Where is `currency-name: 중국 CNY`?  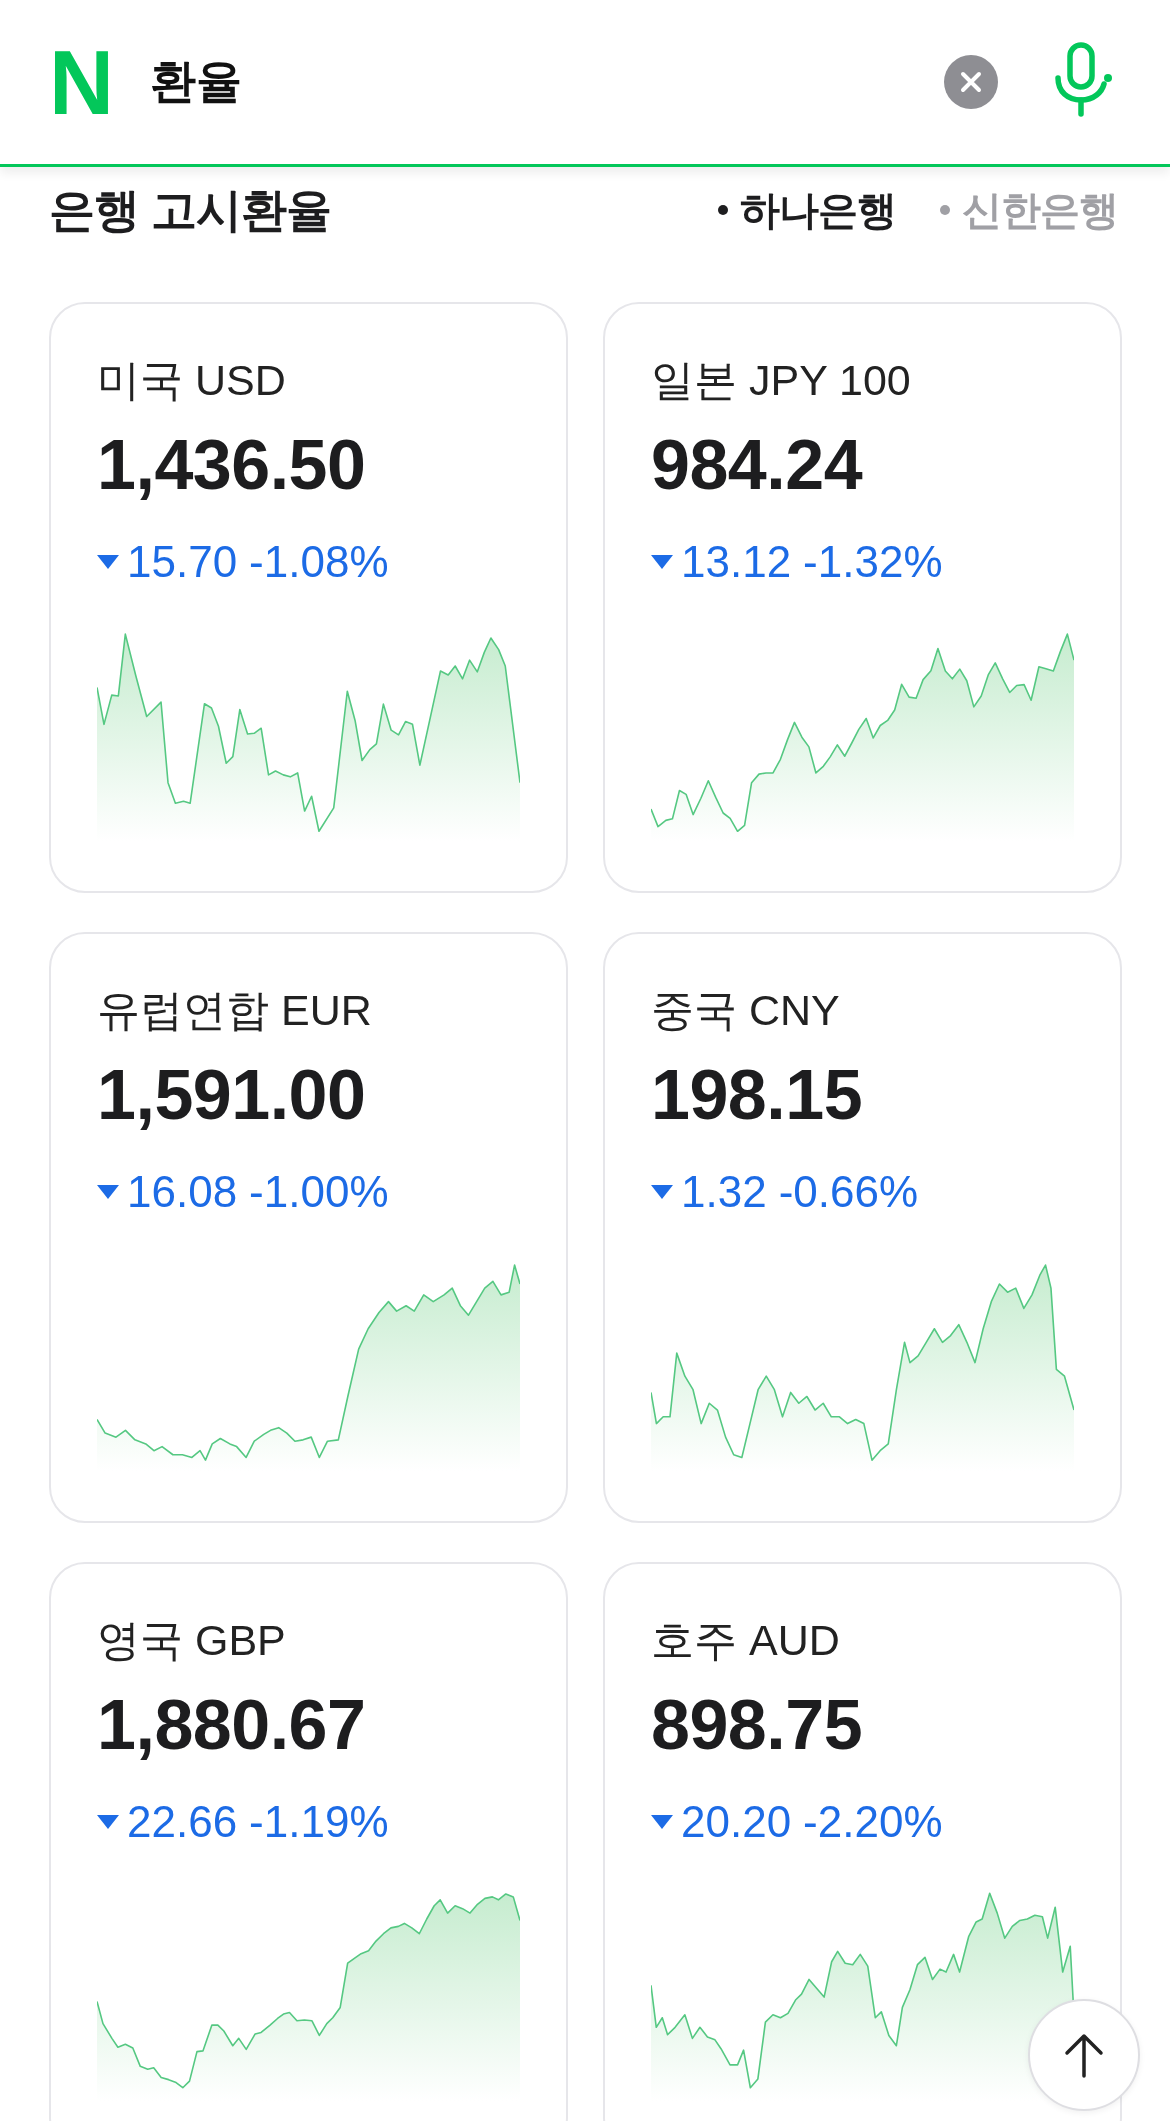
currency-name: 중국 CNY is located at coordinates (746, 1010).